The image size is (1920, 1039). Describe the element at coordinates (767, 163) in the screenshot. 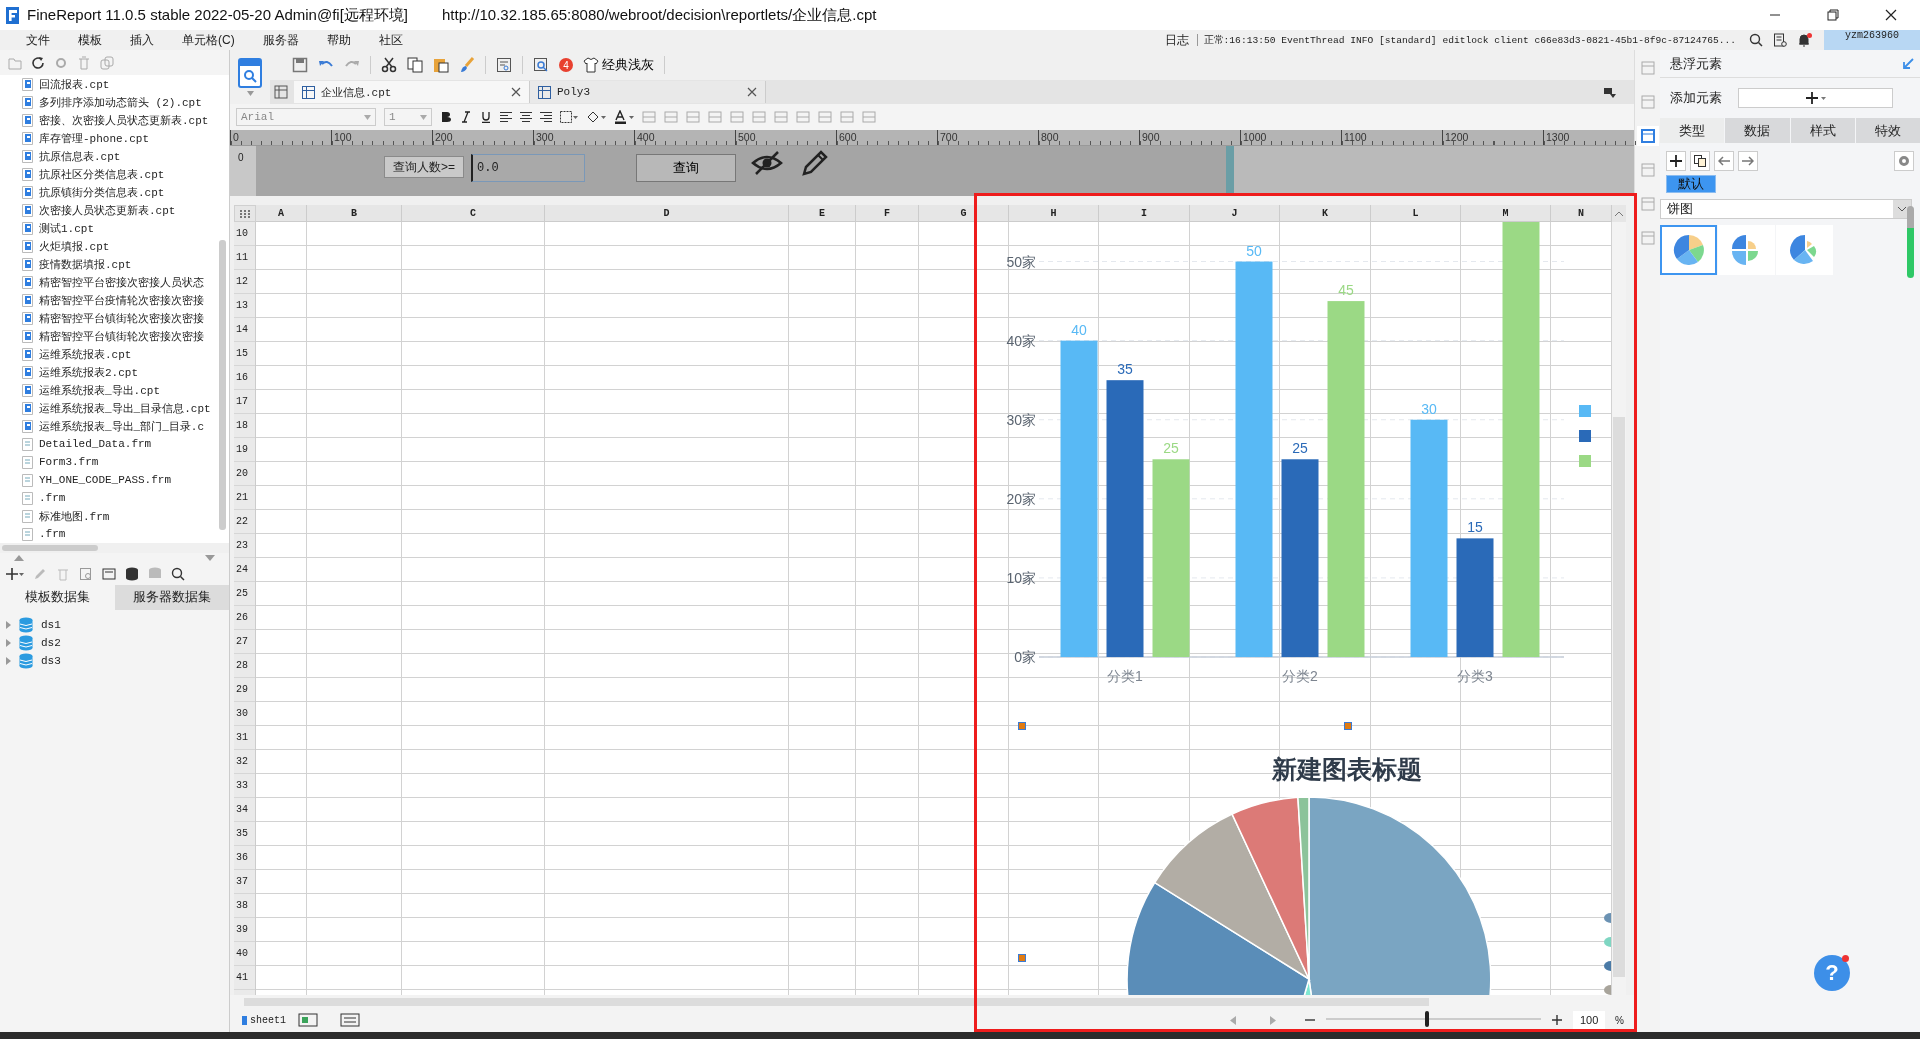

I see `eye-slash-icon` at that location.